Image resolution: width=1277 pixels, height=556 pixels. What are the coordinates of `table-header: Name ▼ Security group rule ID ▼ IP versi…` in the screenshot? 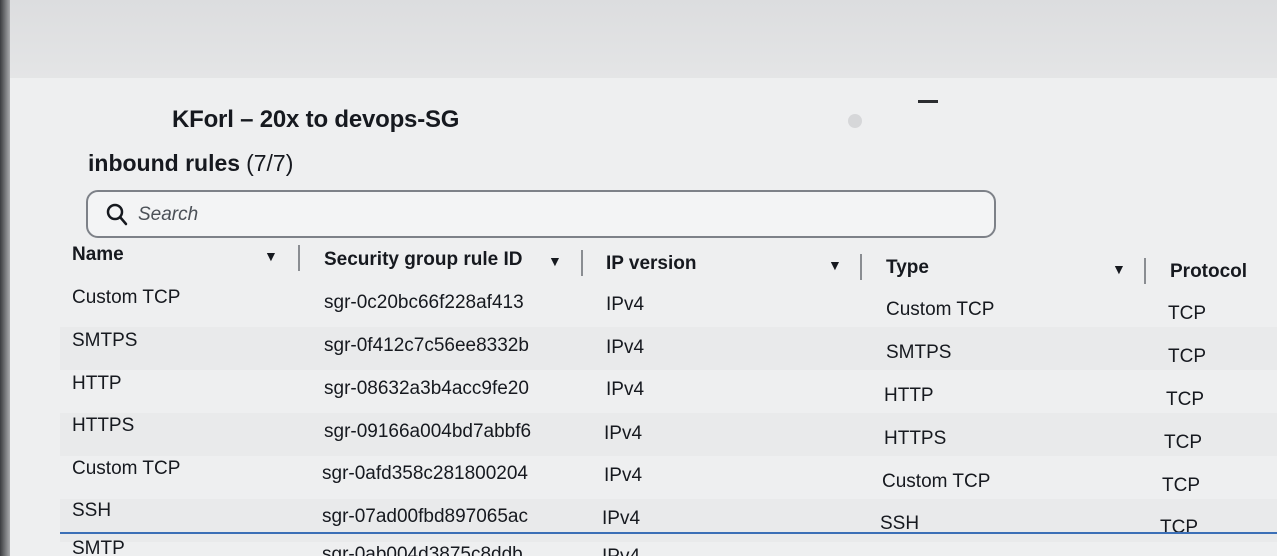 It's located at (668, 261).